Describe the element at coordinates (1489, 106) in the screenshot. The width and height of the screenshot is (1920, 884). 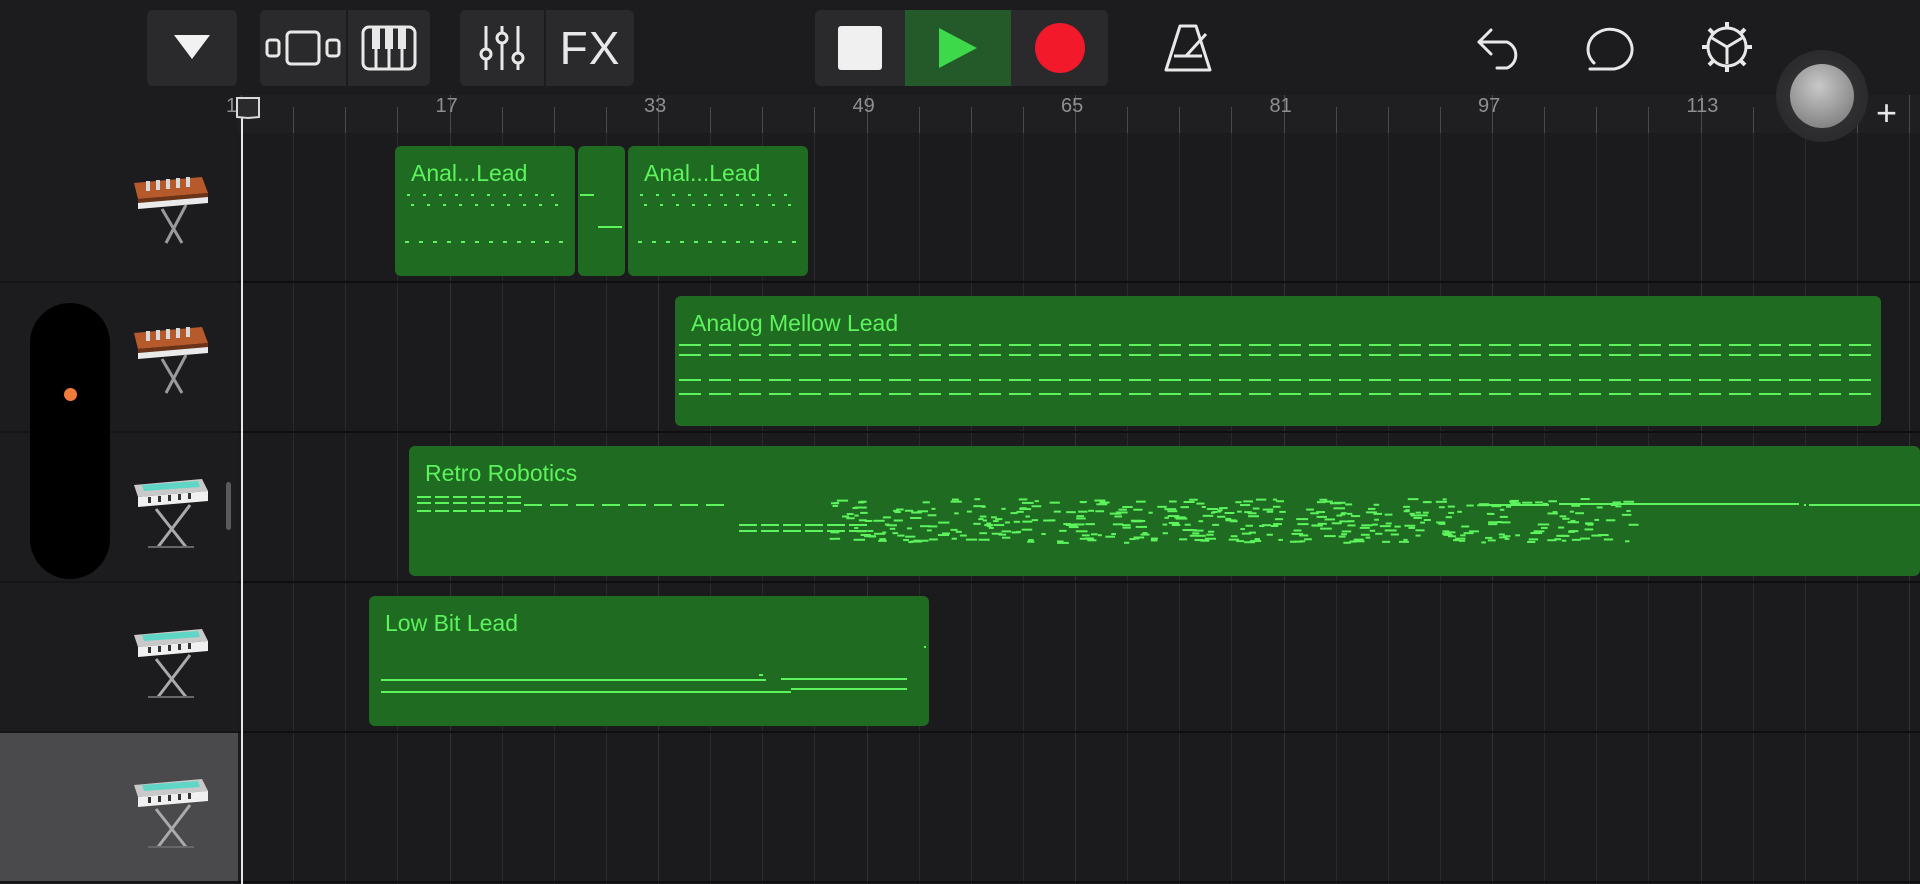
I see `ruler-bar-number: 97` at that location.